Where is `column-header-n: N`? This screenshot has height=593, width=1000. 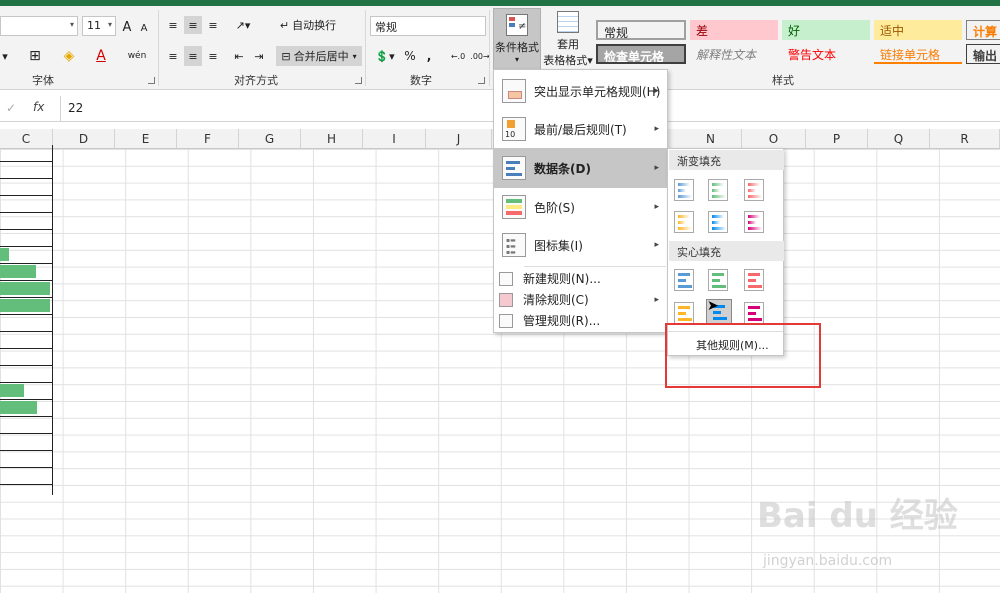 column-header-n: N is located at coordinates (711, 139).